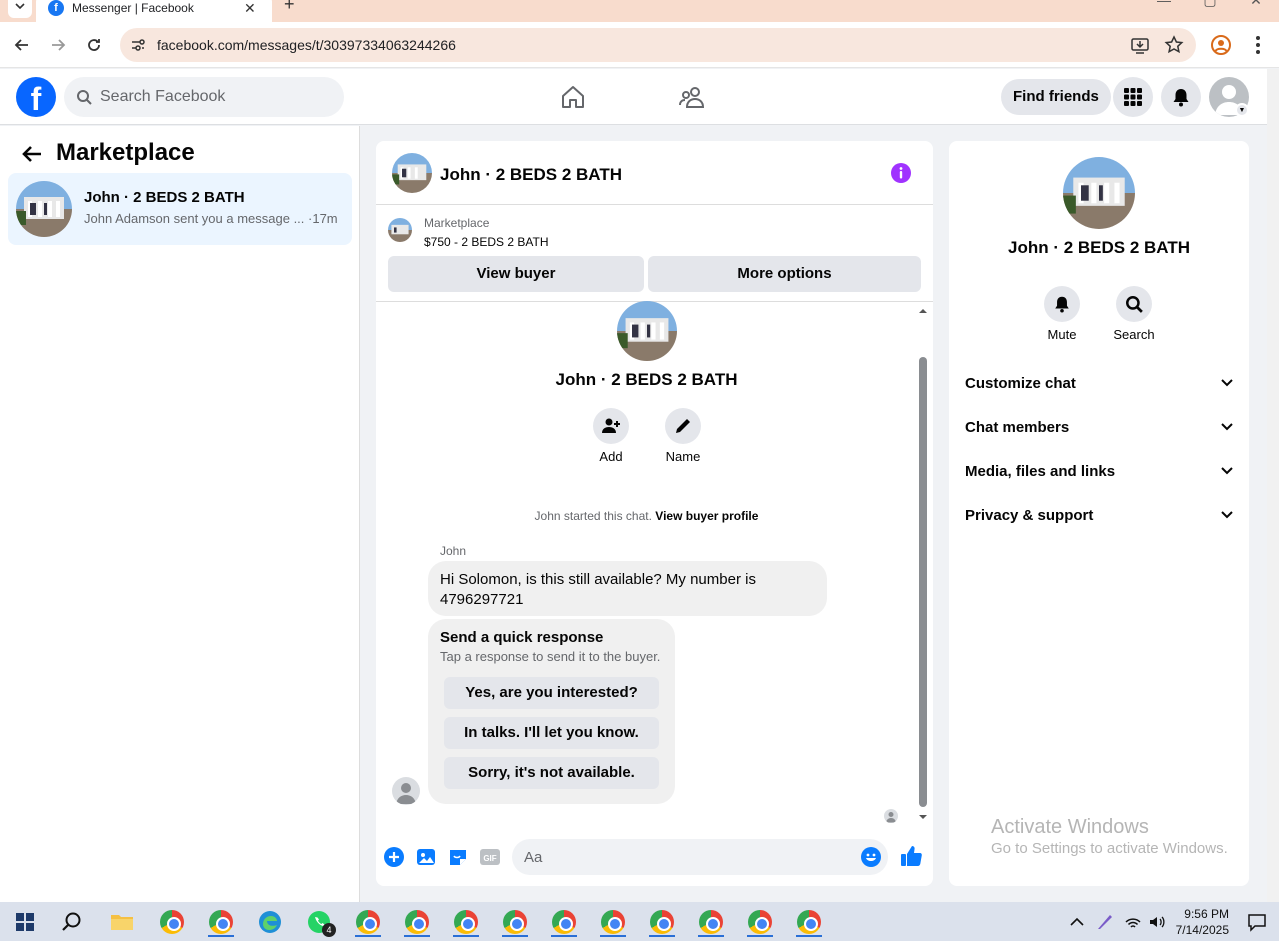 Image resolution: width=1279 pixels, height=941 pixels. What do you see at coordinates (1099, 383) in the screenshot?
I see `customize-chat-row: Customize chat` at bounding box center [1099, 383].